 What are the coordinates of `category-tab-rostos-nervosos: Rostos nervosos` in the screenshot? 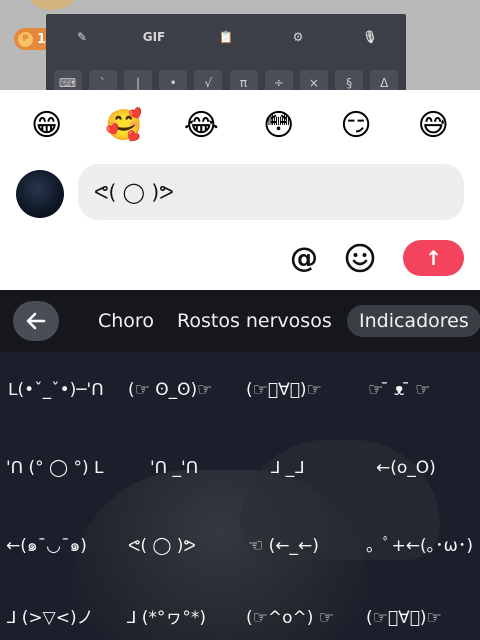 It's located at (254, 321).